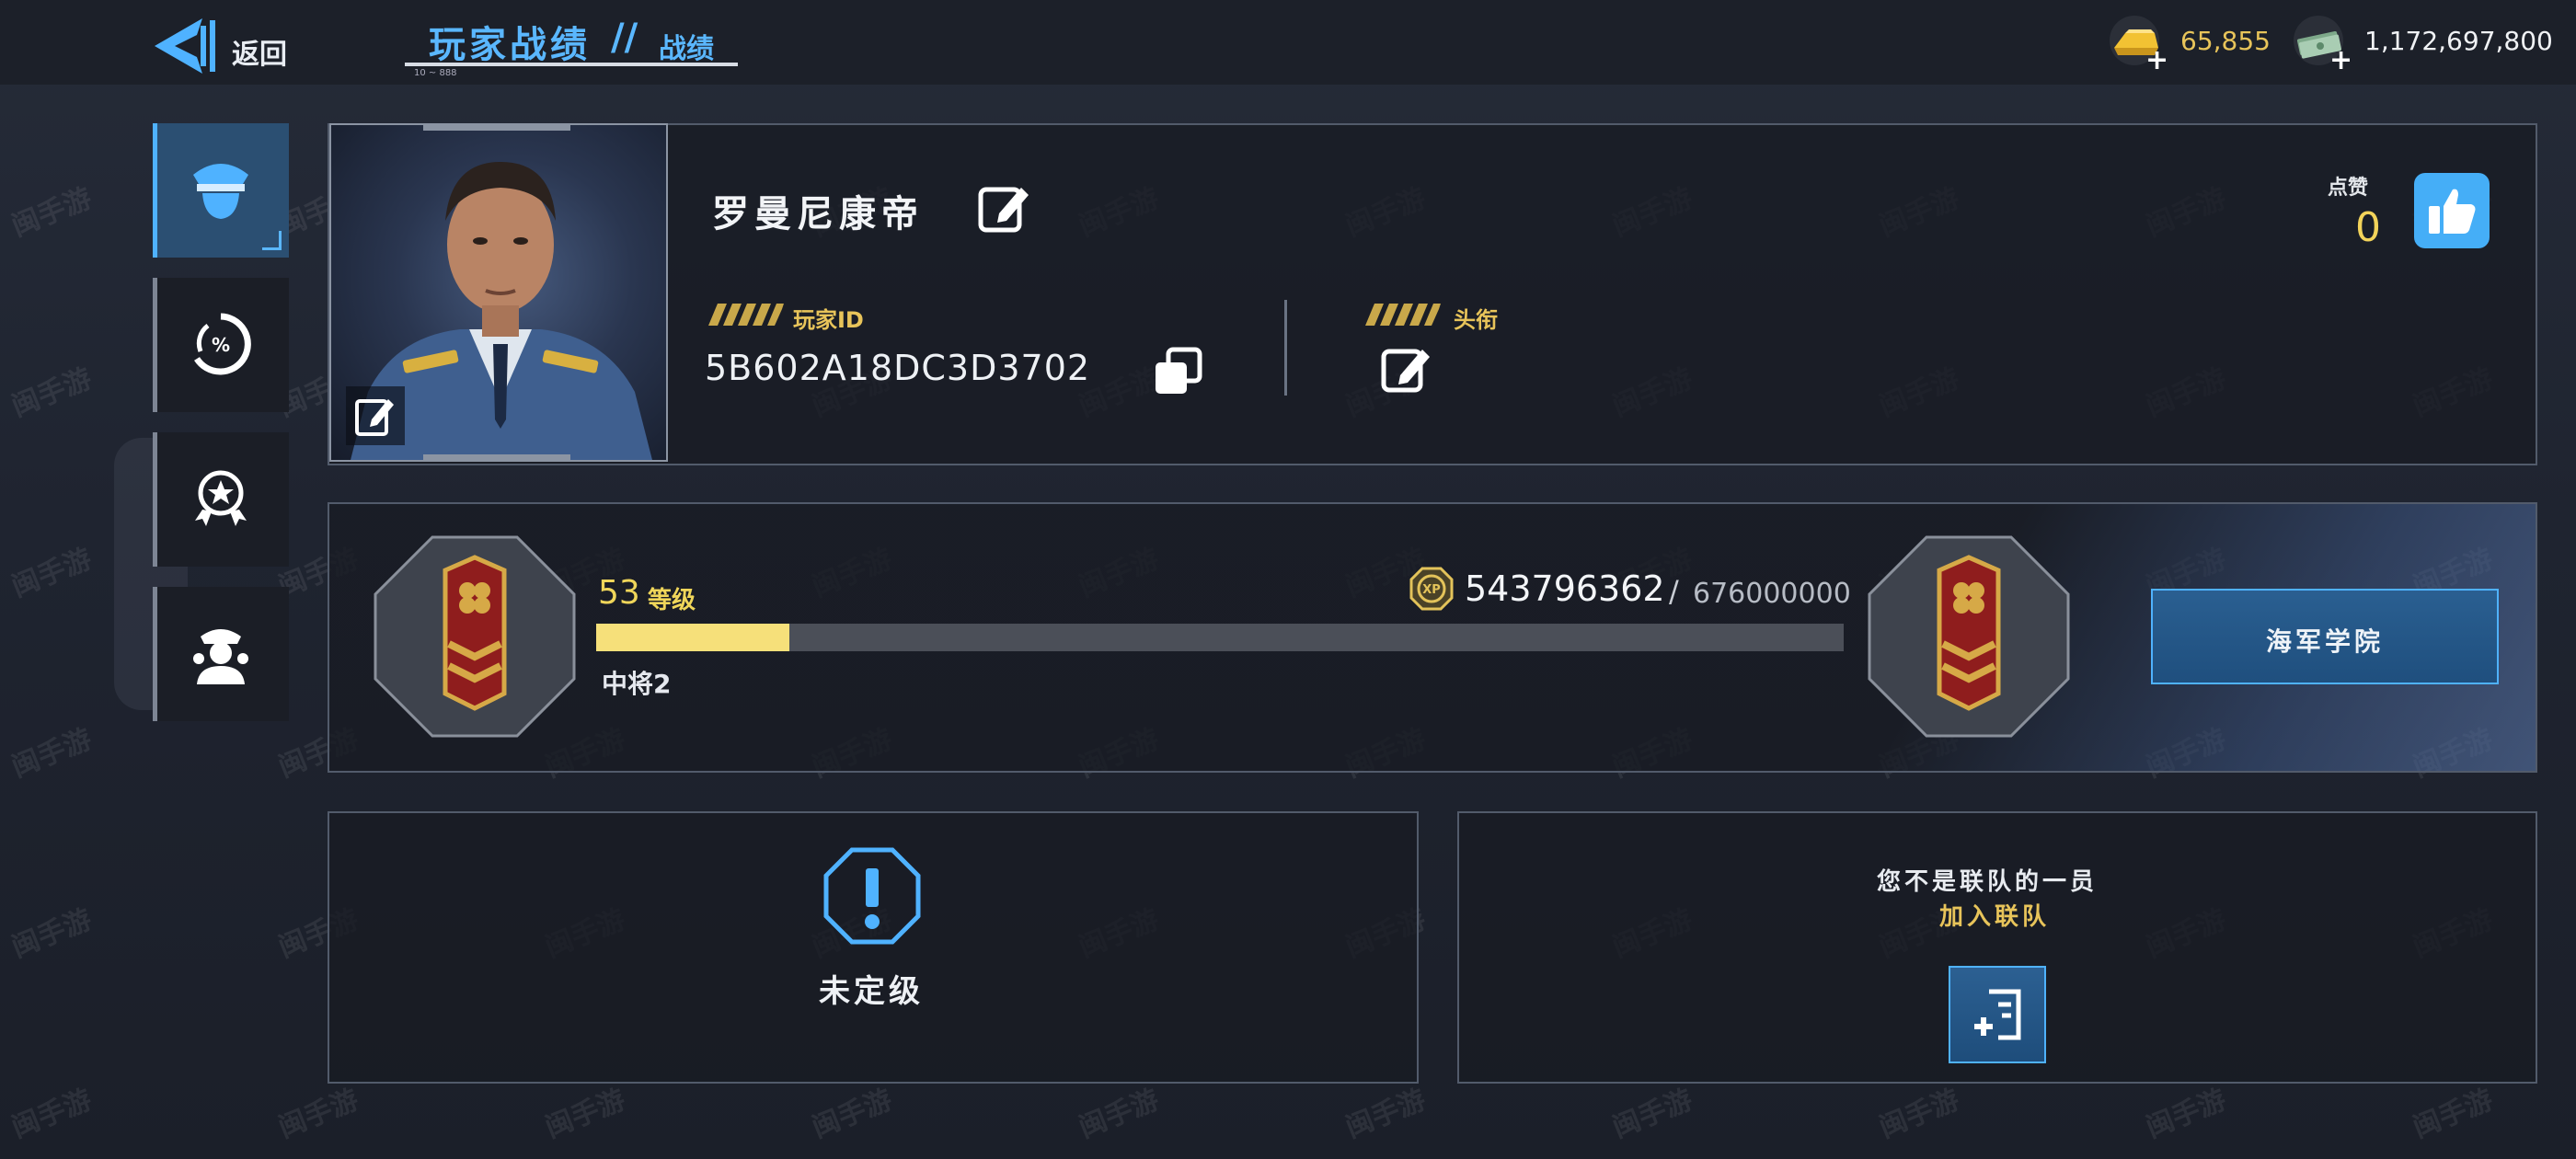 This screenshot has height=1159, width=2576. What do you see at coordinates (230, 45) in the screenshot?
I see `back-button: 返回` at bounding box center [230, 45].